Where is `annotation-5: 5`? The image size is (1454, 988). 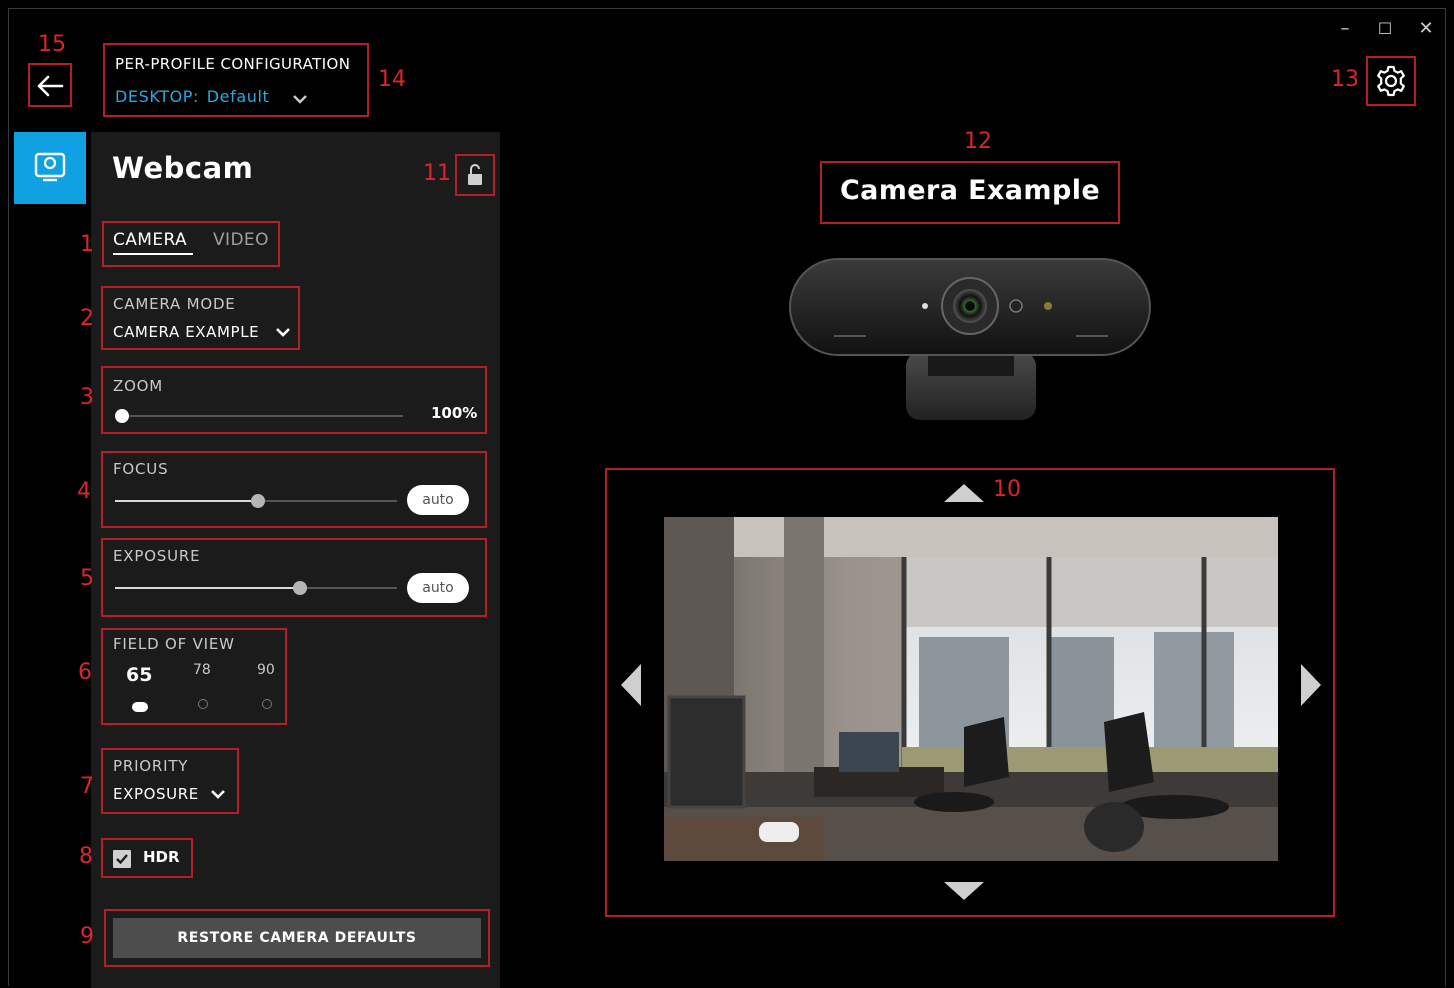 annotation-5: 5 is located at coordinates (87, 578).